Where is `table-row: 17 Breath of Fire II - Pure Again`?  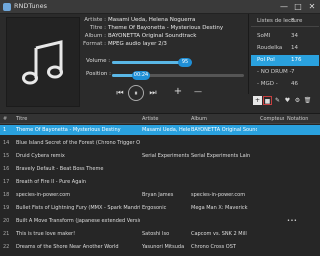
table-row: 17 Breath of Fire II - Pure Again is located at coordinates (160, 182).